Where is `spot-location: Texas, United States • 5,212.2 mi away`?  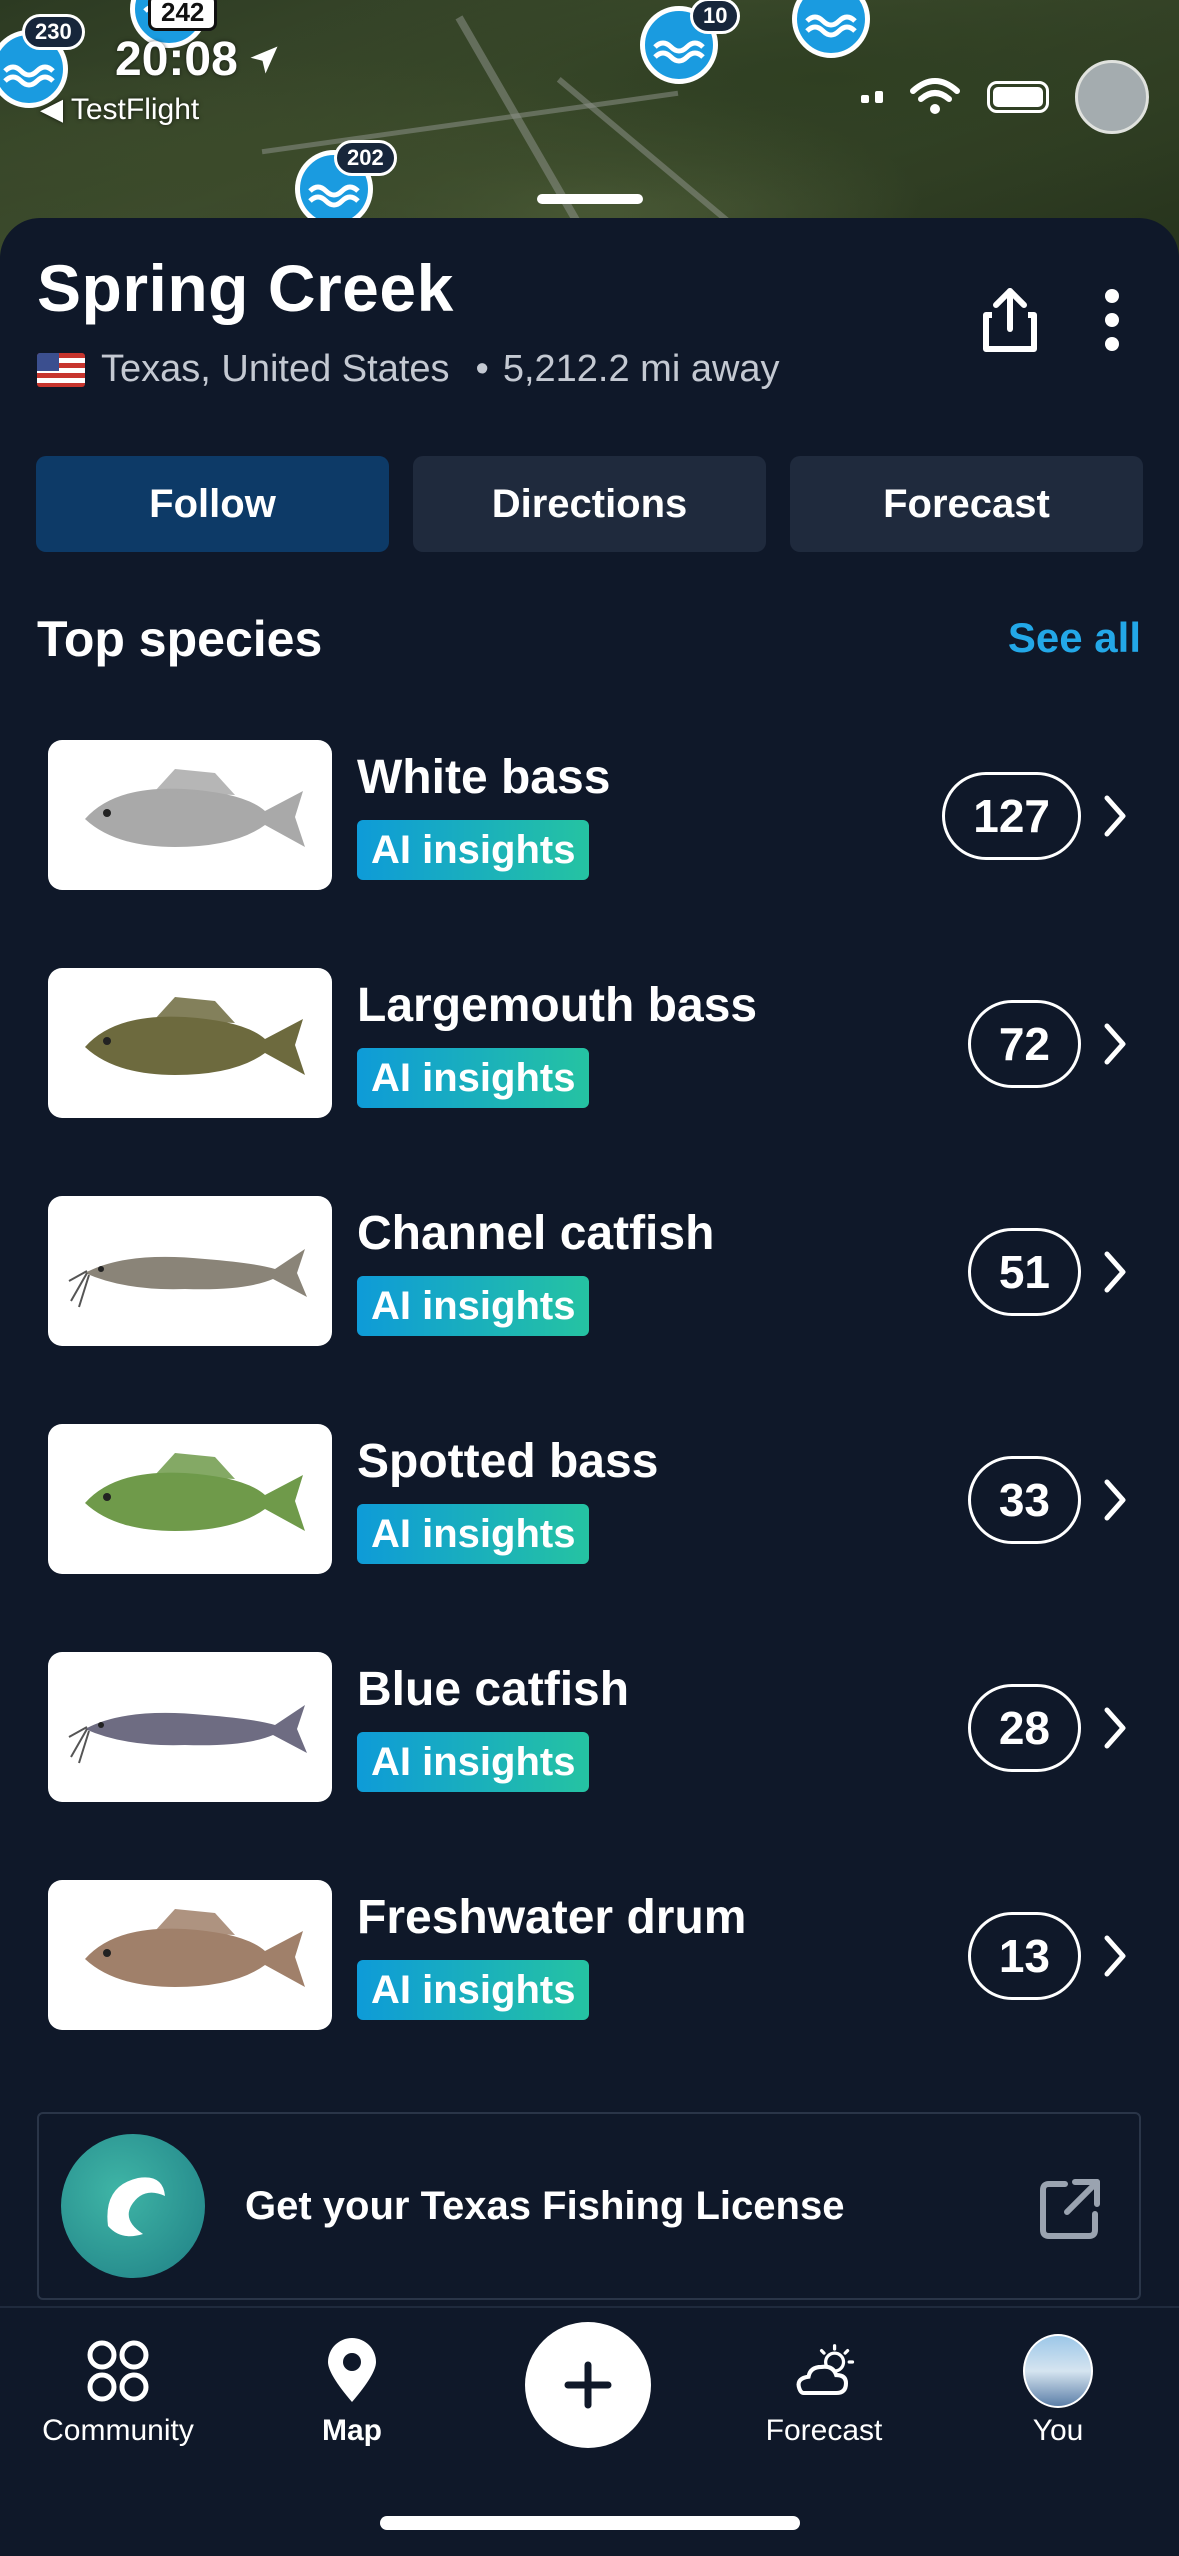
spot-location: Texas, United States • 5,212.2 mi away is located at coordinates (408, 369).